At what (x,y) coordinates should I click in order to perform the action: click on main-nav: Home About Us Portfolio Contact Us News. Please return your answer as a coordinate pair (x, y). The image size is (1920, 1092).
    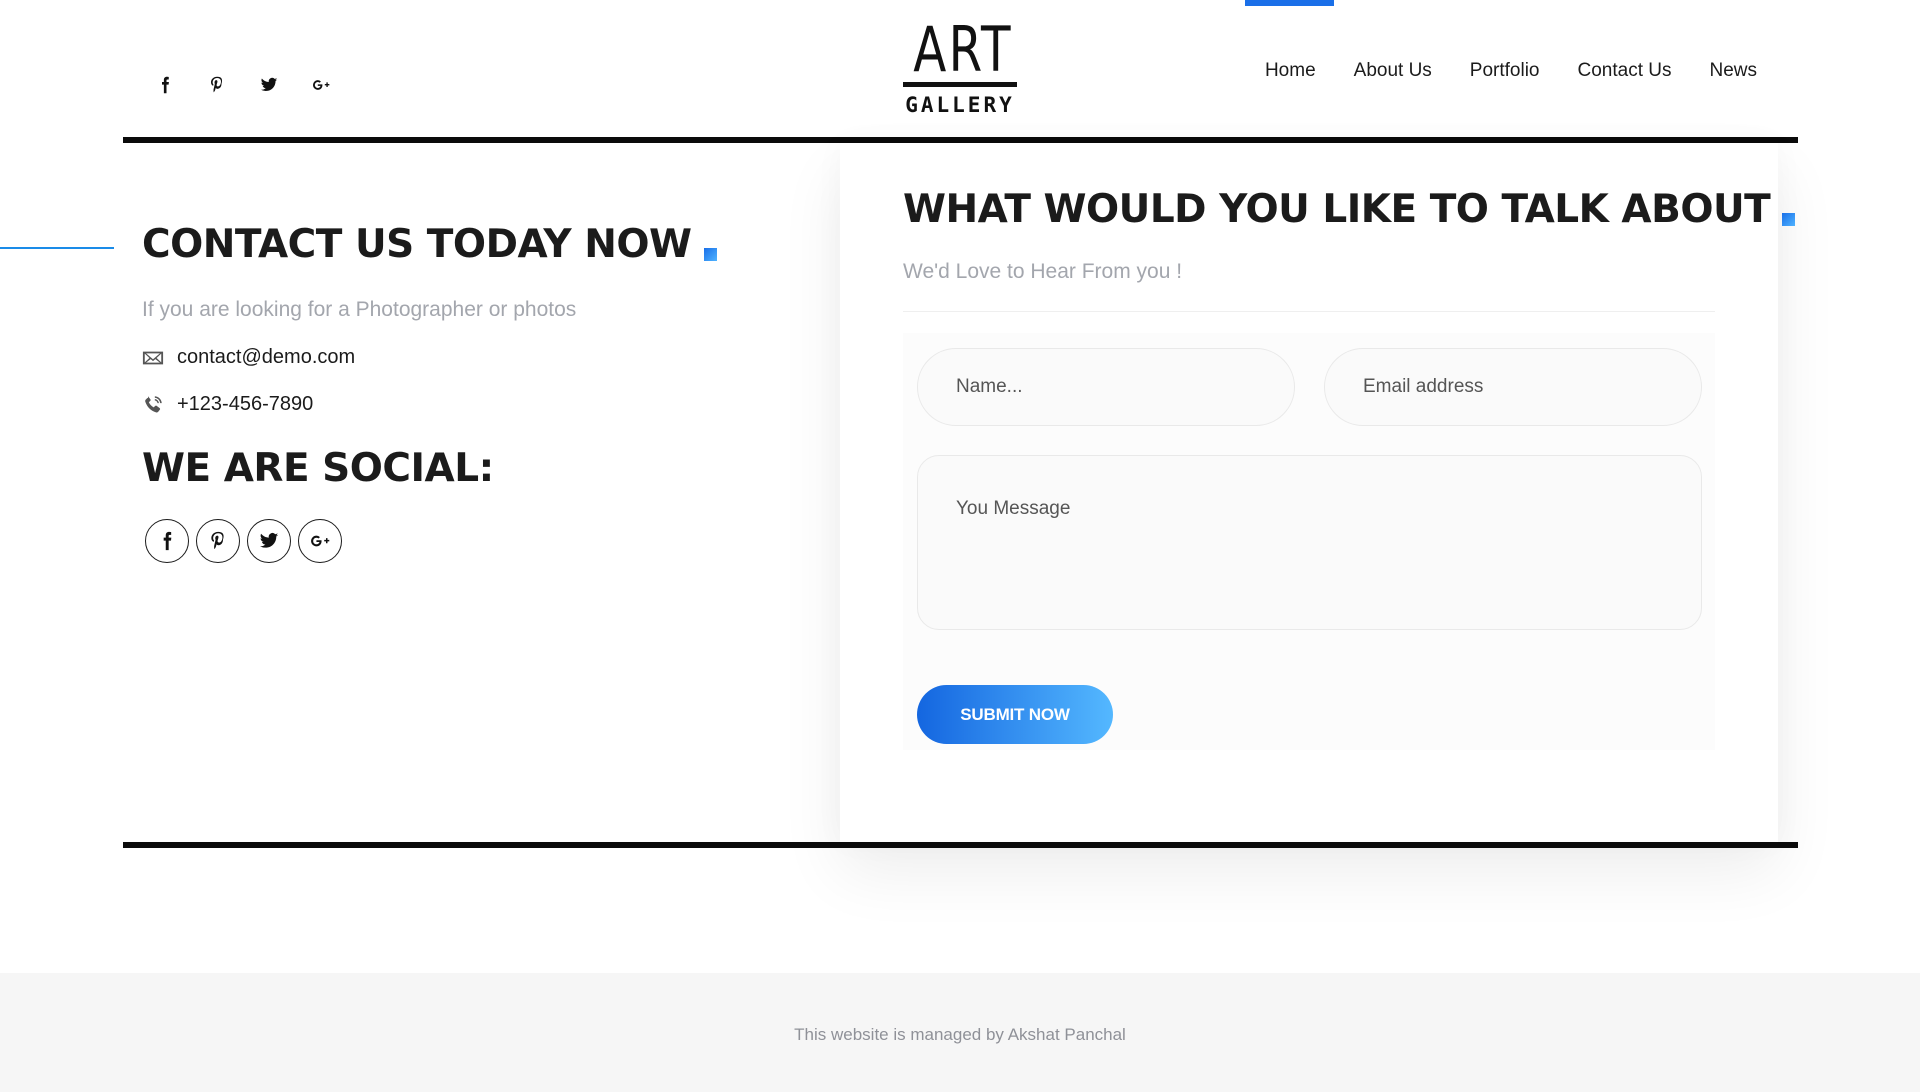
    Looking at the image, I should click on (1510, 43).